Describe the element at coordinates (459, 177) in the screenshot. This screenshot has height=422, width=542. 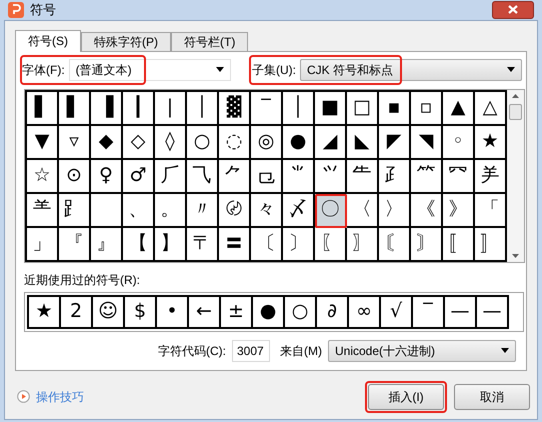
I see `symbol-cell: ⺳` at that location.